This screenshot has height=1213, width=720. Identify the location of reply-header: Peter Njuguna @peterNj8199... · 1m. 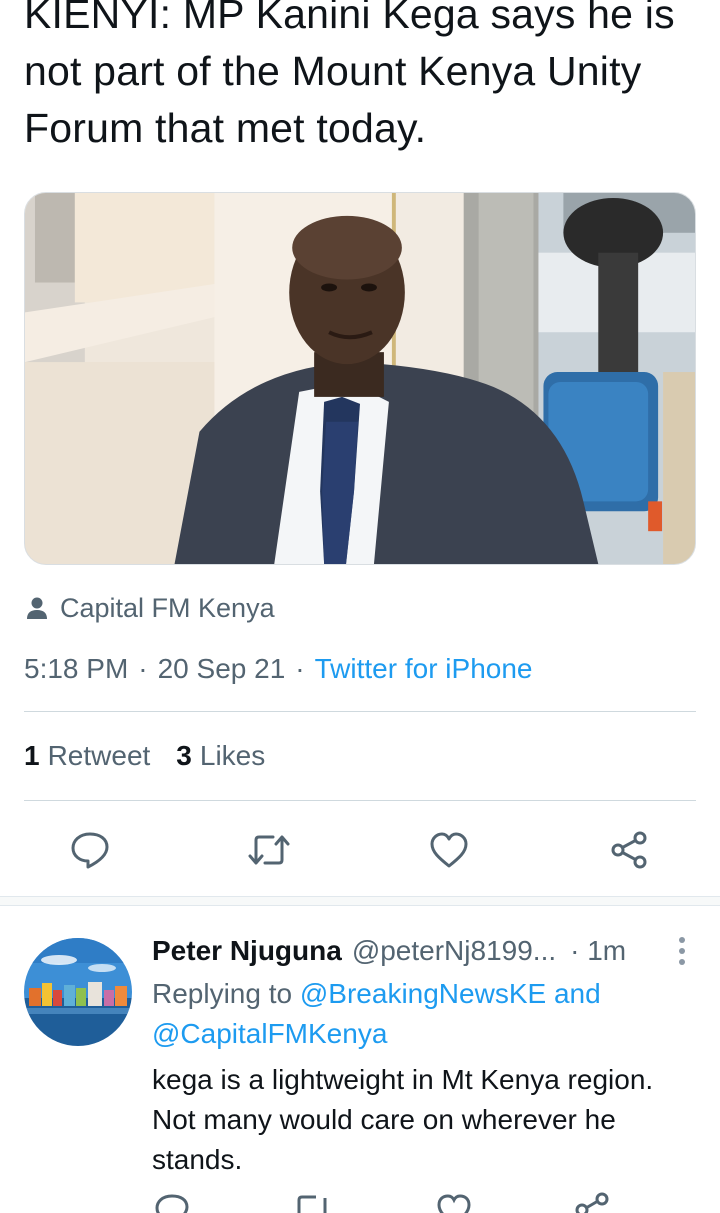
(427, 951).